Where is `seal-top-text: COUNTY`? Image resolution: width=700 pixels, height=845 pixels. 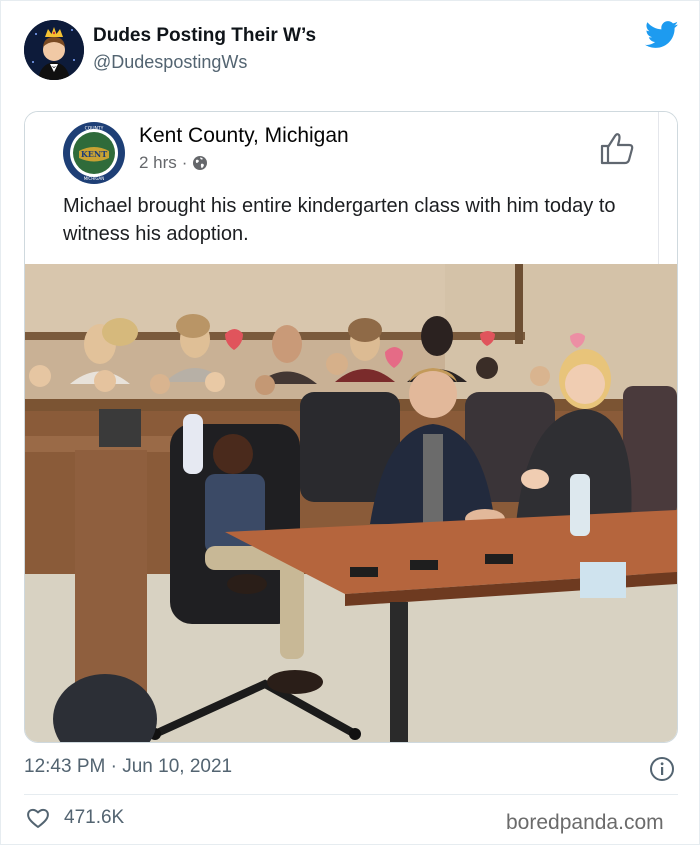 seal-top-text: COUNTY is located at coordinates (94, 129).